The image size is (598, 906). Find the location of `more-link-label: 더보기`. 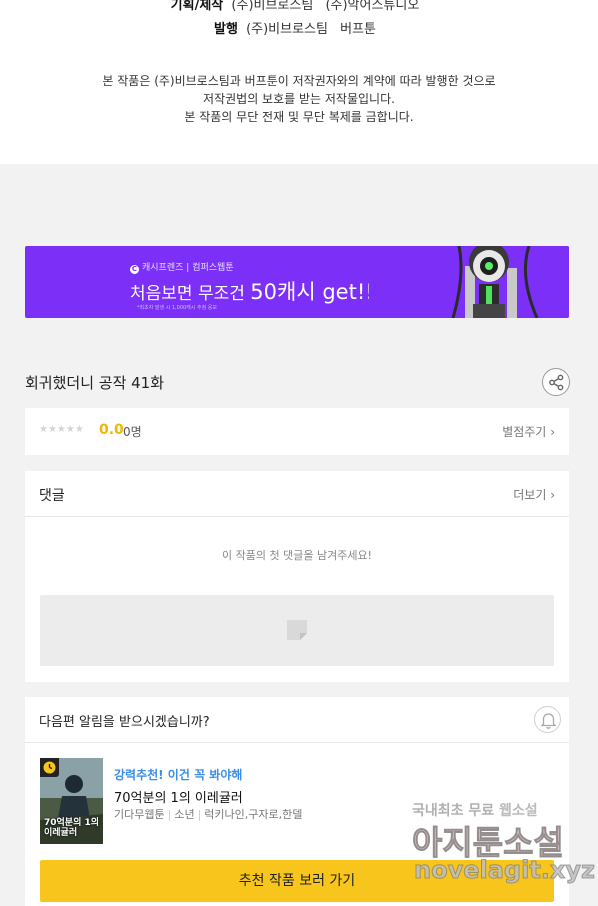

more-link-label: 더보기 is located at coordinates (530, 495).